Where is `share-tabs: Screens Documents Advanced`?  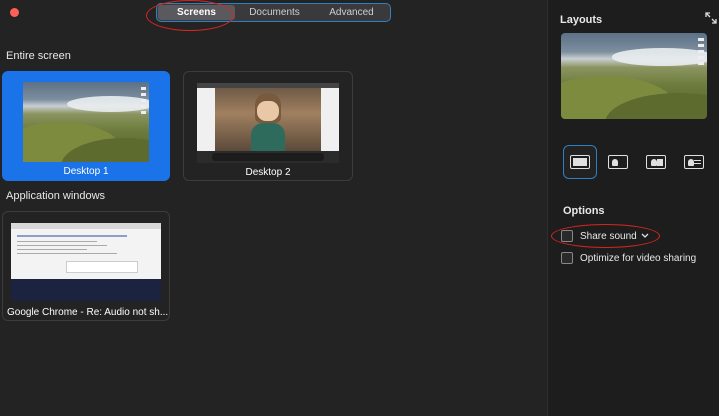 share-tabs: Screens Documents Advanced is located at coordinates (273, 12).